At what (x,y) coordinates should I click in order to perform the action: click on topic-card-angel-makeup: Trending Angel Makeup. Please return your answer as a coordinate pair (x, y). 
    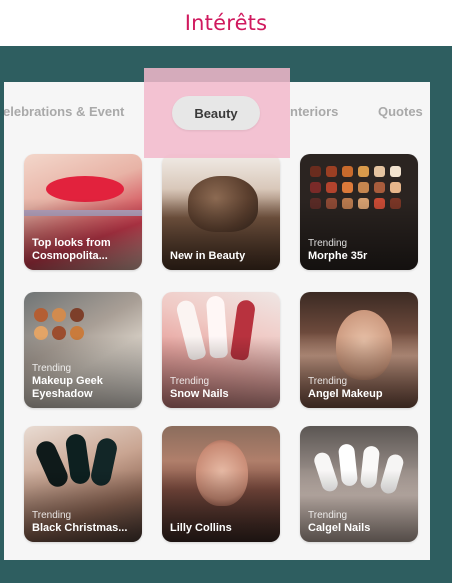
    Looking at the image, I should click on (359, 350).